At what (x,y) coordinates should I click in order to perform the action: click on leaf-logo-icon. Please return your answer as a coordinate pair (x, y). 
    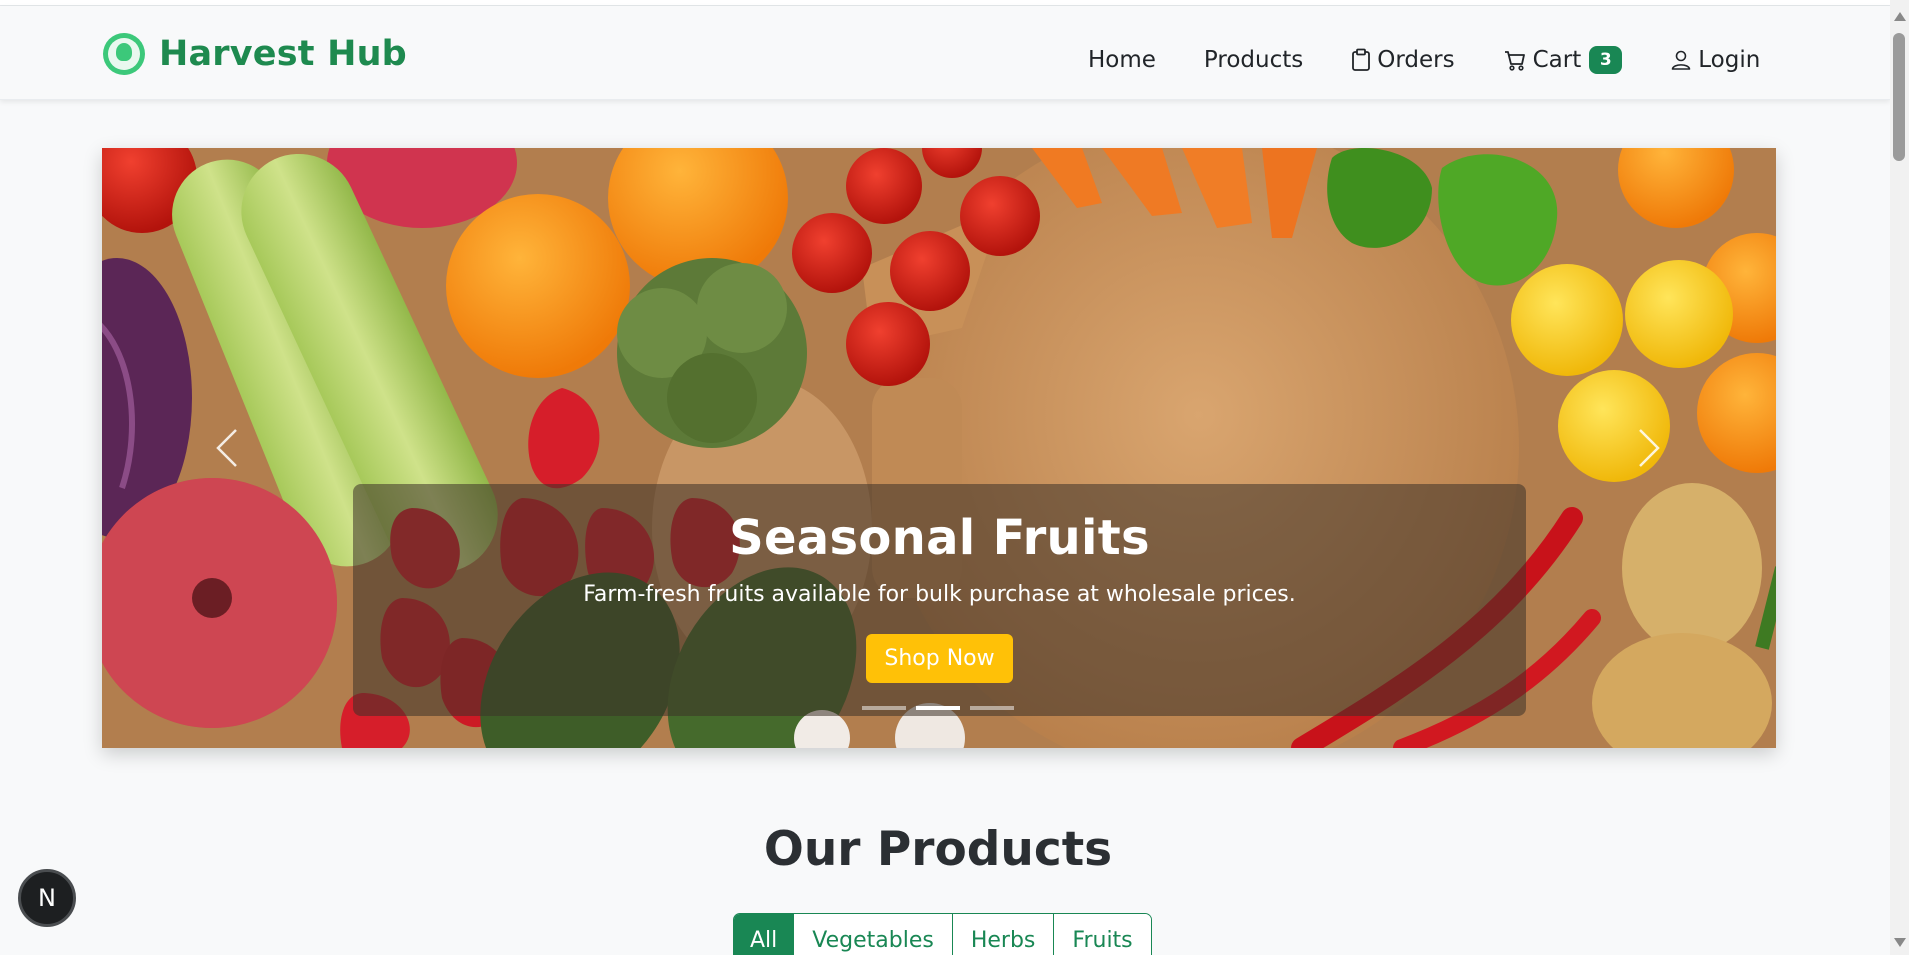
    Looking at the image, I should click on (124, 54).